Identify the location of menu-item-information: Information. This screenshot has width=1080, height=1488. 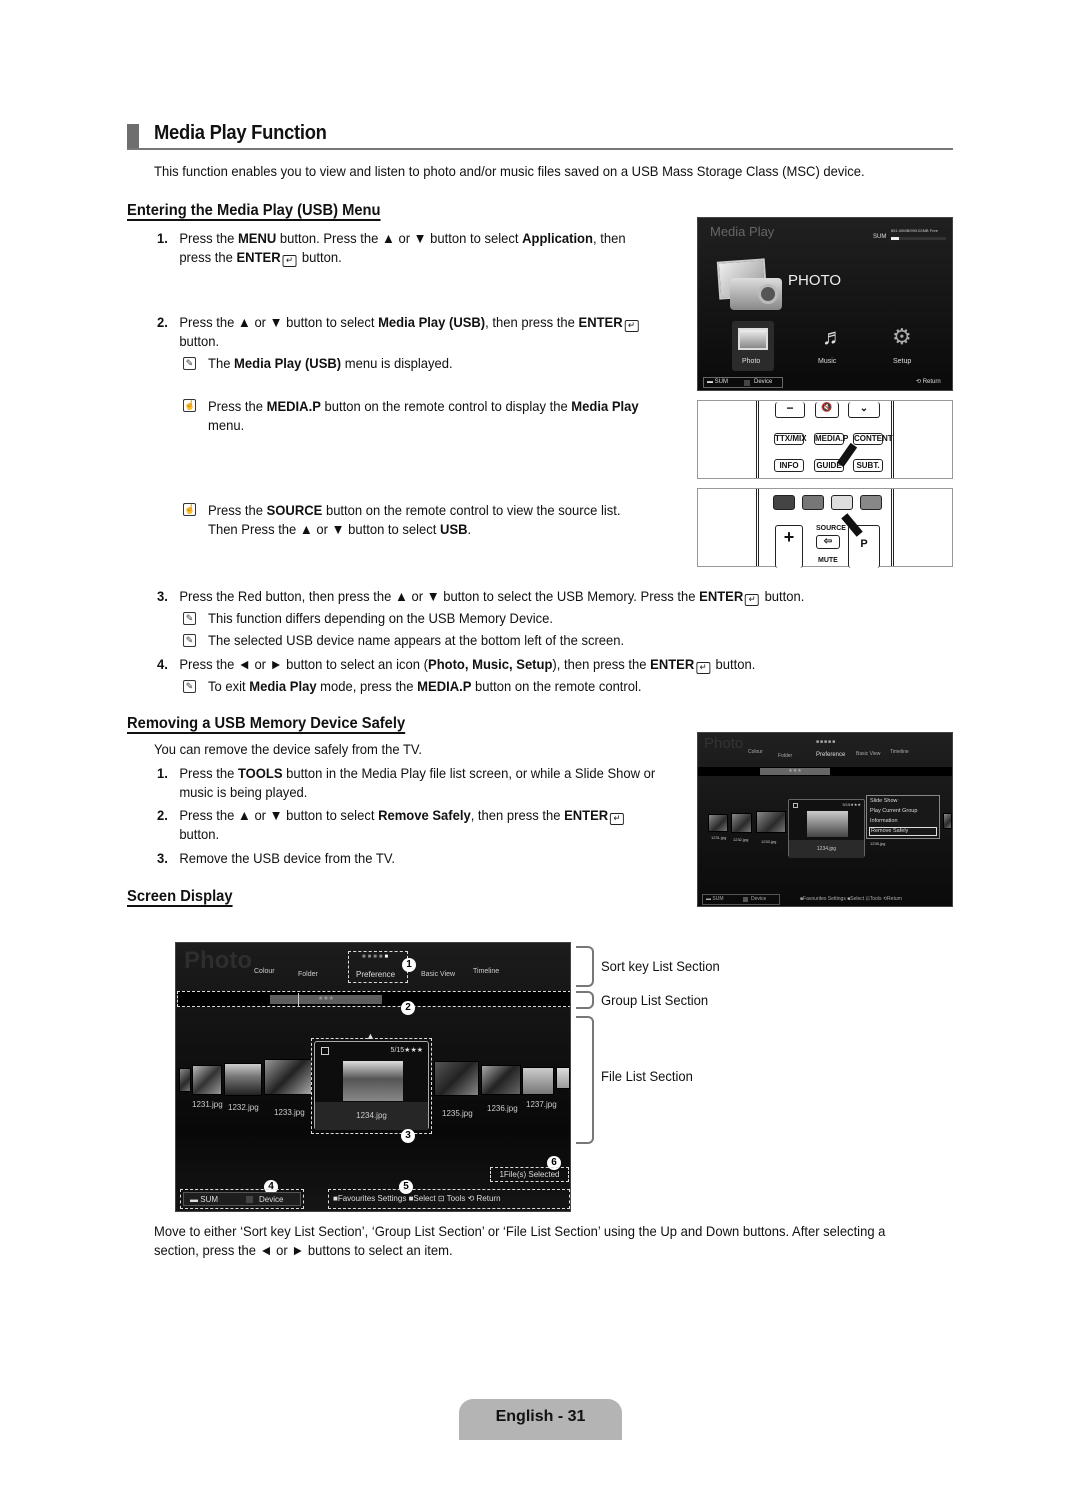
(884, 821).